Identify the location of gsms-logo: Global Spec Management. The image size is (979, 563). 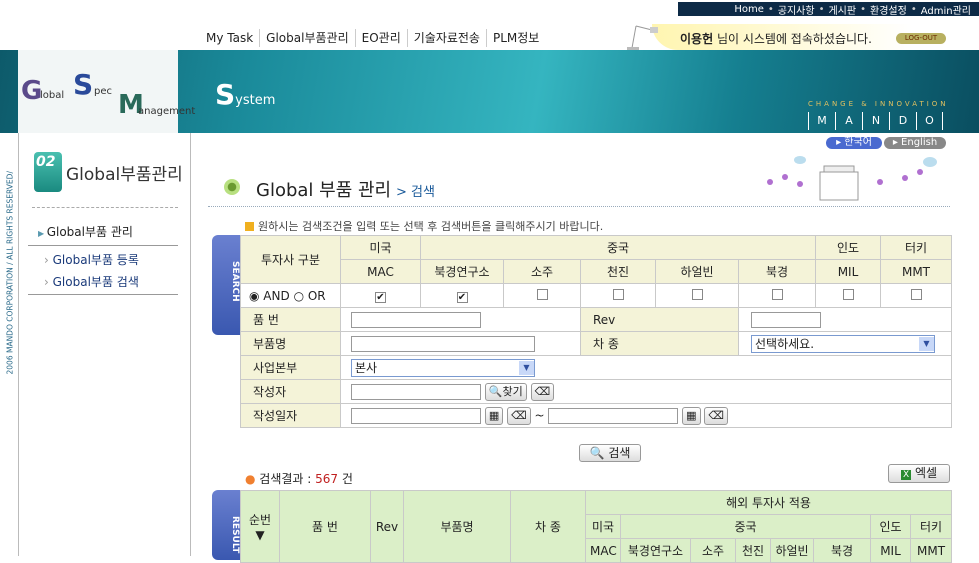
(106, 91).